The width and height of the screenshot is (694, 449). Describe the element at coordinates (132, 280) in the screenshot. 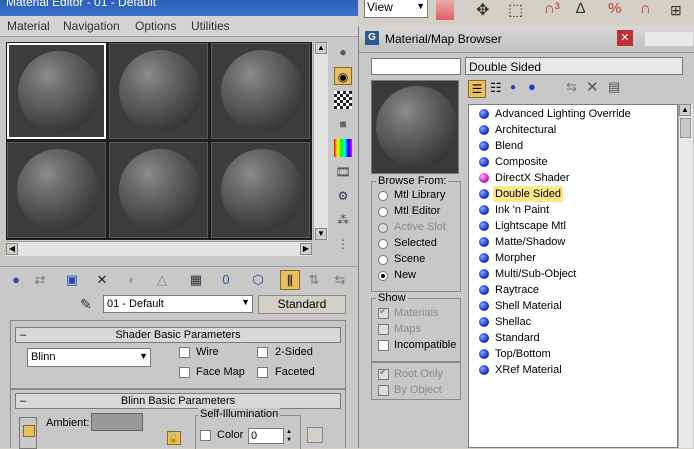

I see `copy-material-icon: ◐` at that location.